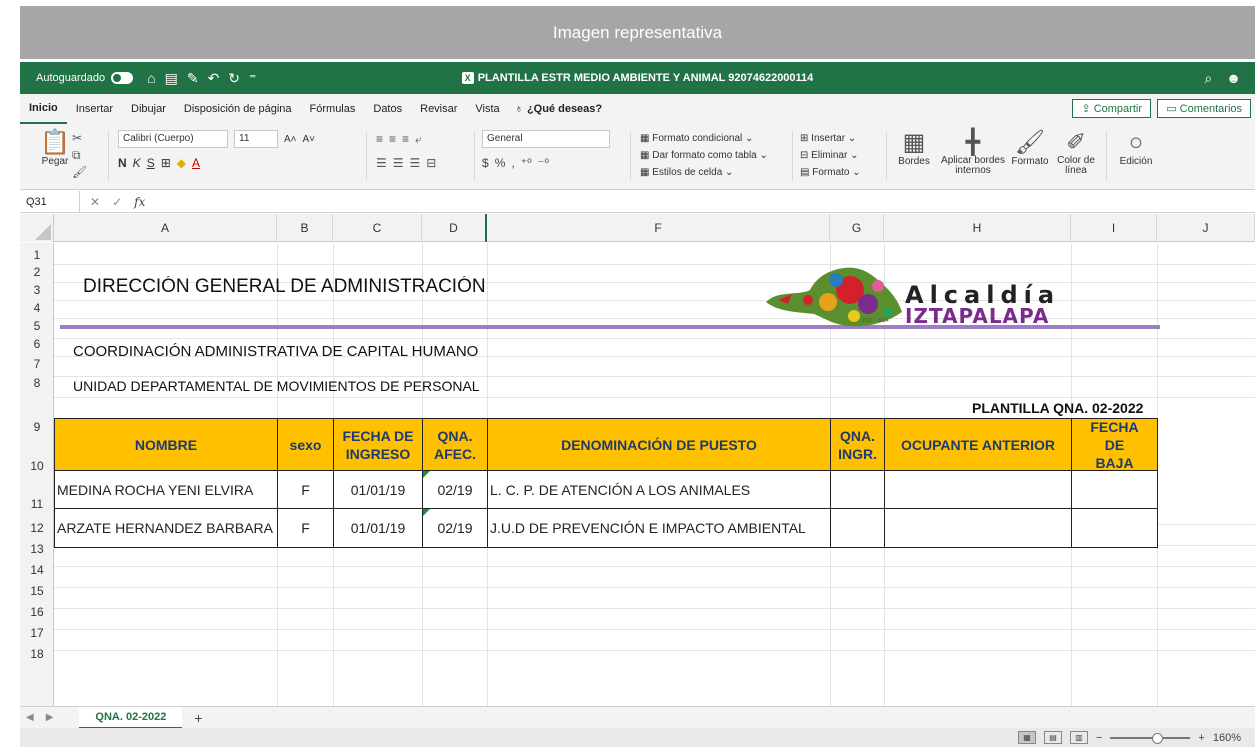 The width and height of the screenshot is (1255, 747). Describe the element at coordinates (151, 78) in the screenshot. I see `home-icon: ⌂` at that location.